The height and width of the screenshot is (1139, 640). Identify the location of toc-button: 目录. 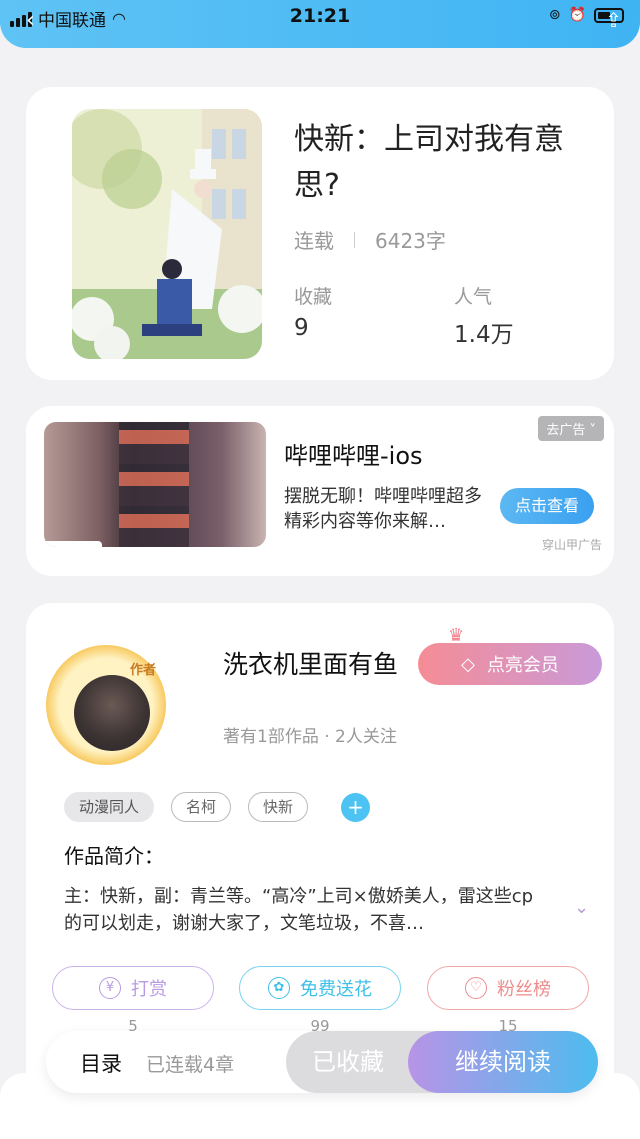
(101, 1063).